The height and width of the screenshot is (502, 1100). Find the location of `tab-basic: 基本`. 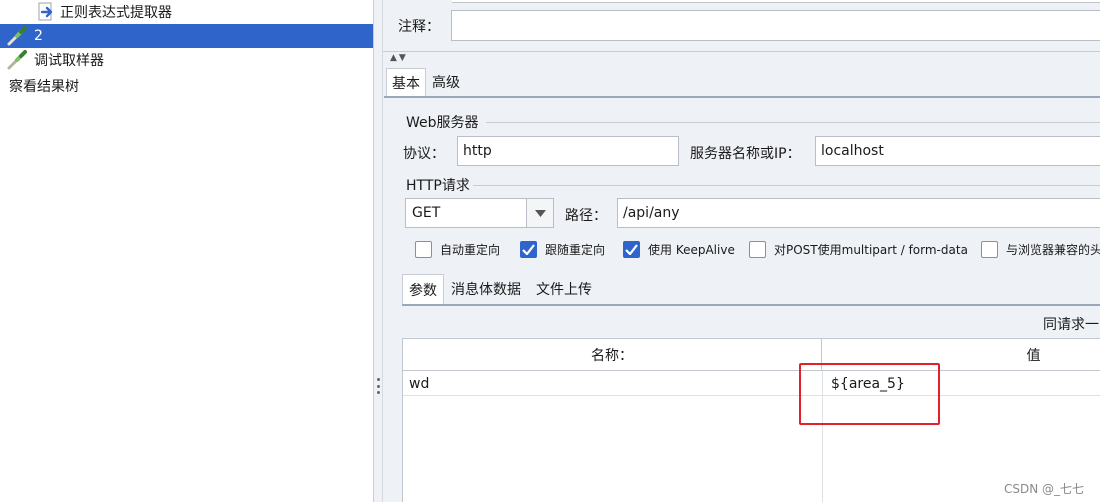

tab-basic: 基本 is located at coordinates (406, 82).